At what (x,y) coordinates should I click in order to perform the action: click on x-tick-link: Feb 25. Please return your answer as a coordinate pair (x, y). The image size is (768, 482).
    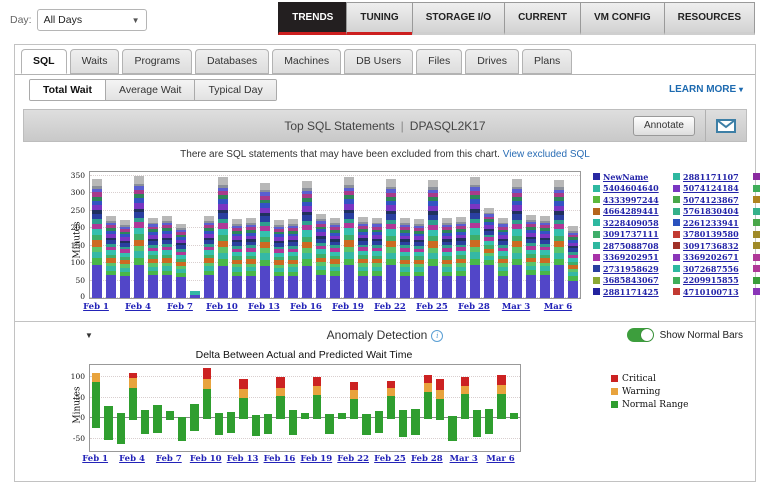
    Looking at the image, I should click on (432, 307).